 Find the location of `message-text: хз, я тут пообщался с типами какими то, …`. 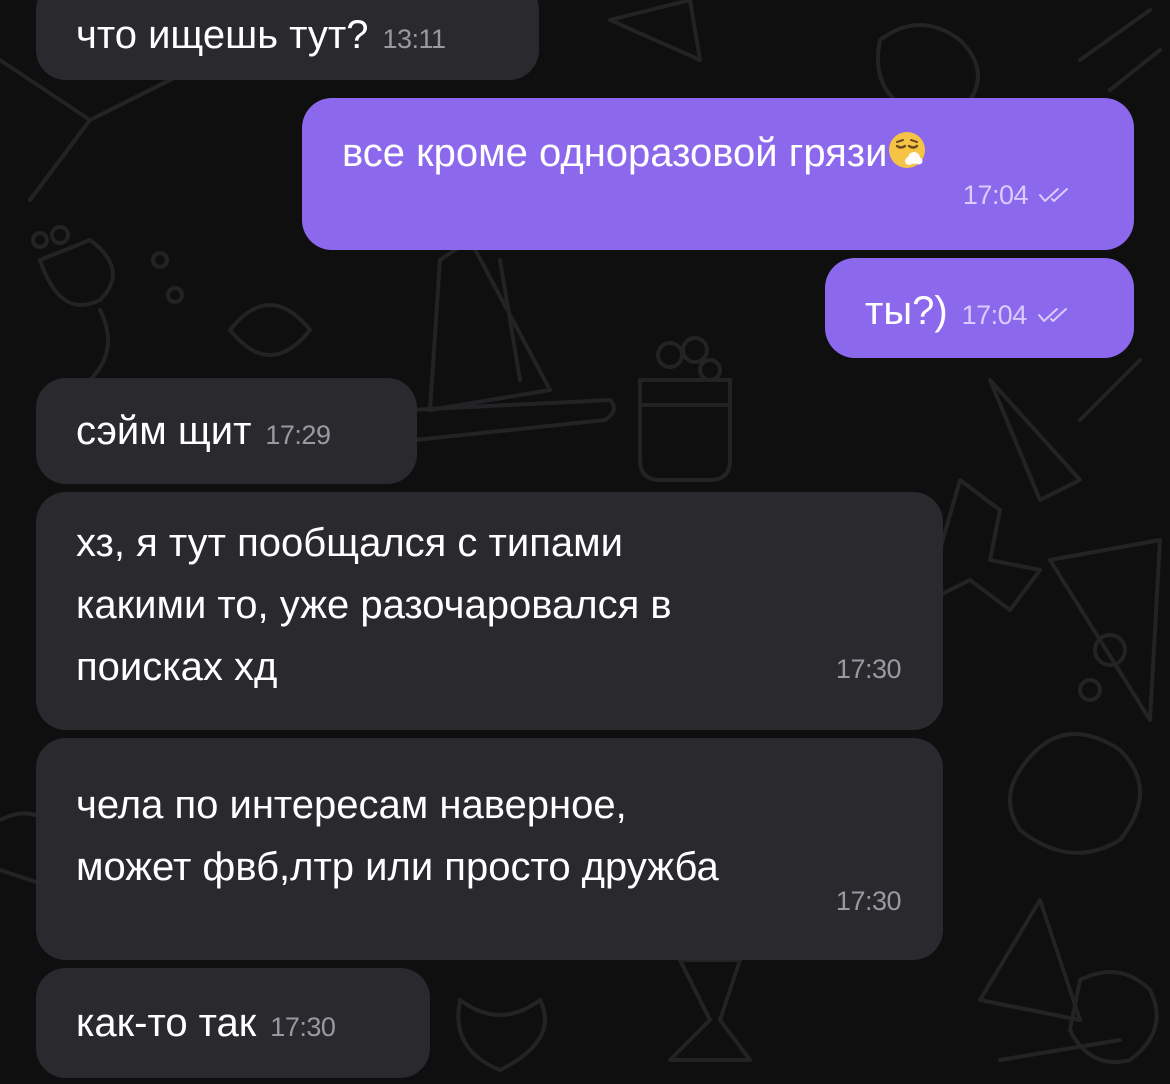

message-text: хз, я тут пообщался с типами какими то, … is located at coordinates (374, 605).